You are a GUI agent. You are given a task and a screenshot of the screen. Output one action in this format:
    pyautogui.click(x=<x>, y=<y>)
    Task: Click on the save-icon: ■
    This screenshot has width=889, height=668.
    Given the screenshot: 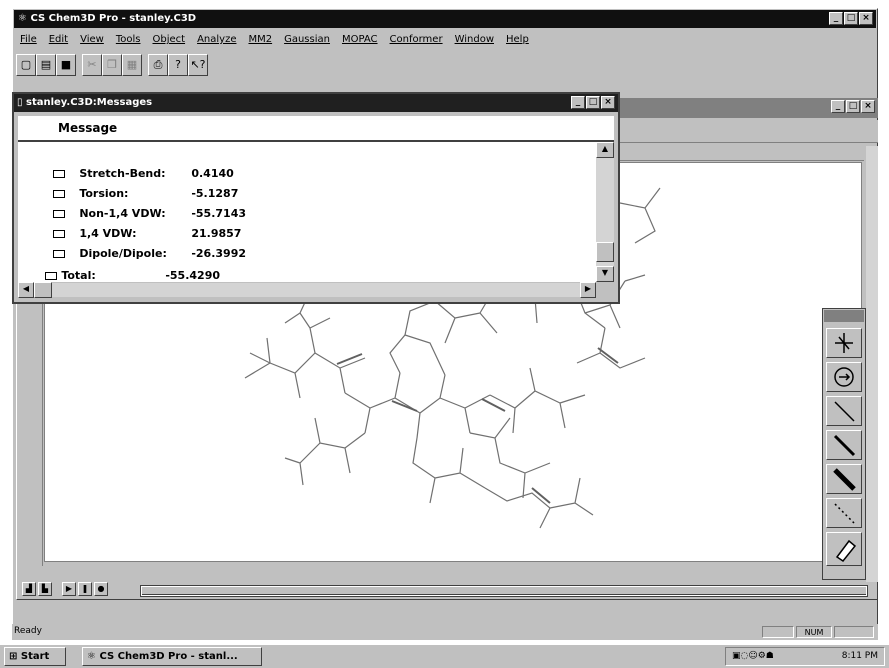 What is the action you would take?
    pyautogui.click(x=66, y=65)
    